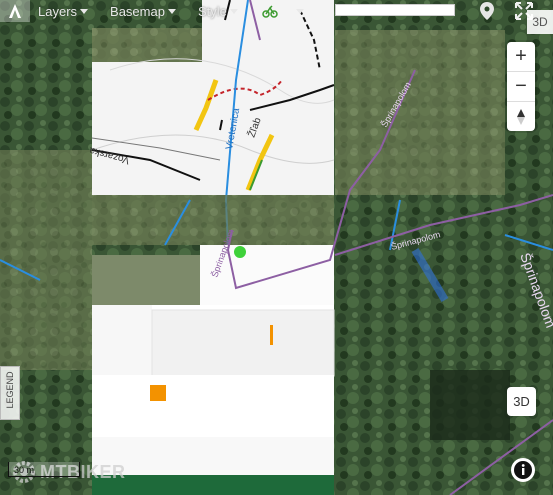  I want to click on location-marker, so click(240, 252).